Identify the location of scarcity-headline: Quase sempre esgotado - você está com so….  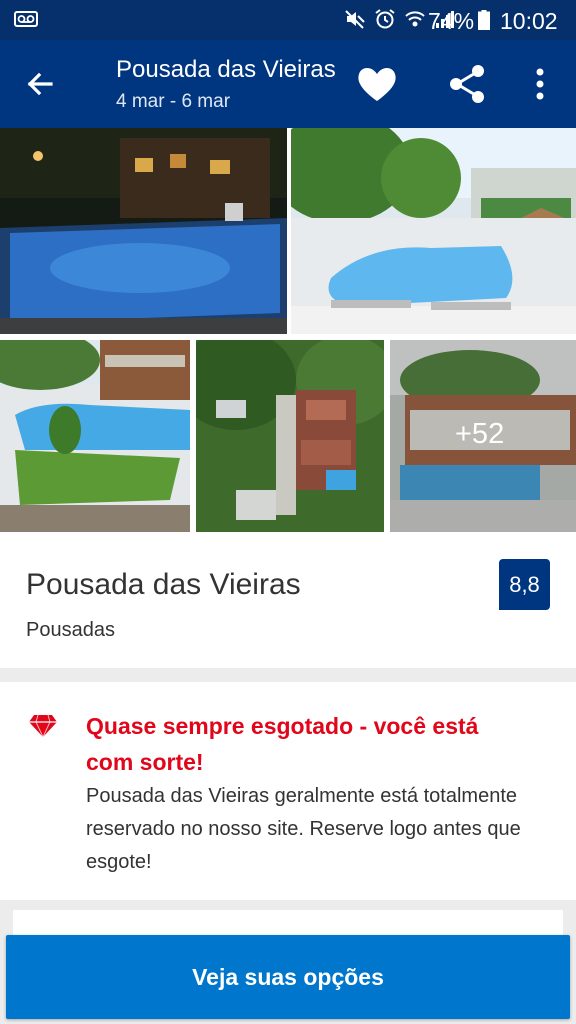
(282, 744).